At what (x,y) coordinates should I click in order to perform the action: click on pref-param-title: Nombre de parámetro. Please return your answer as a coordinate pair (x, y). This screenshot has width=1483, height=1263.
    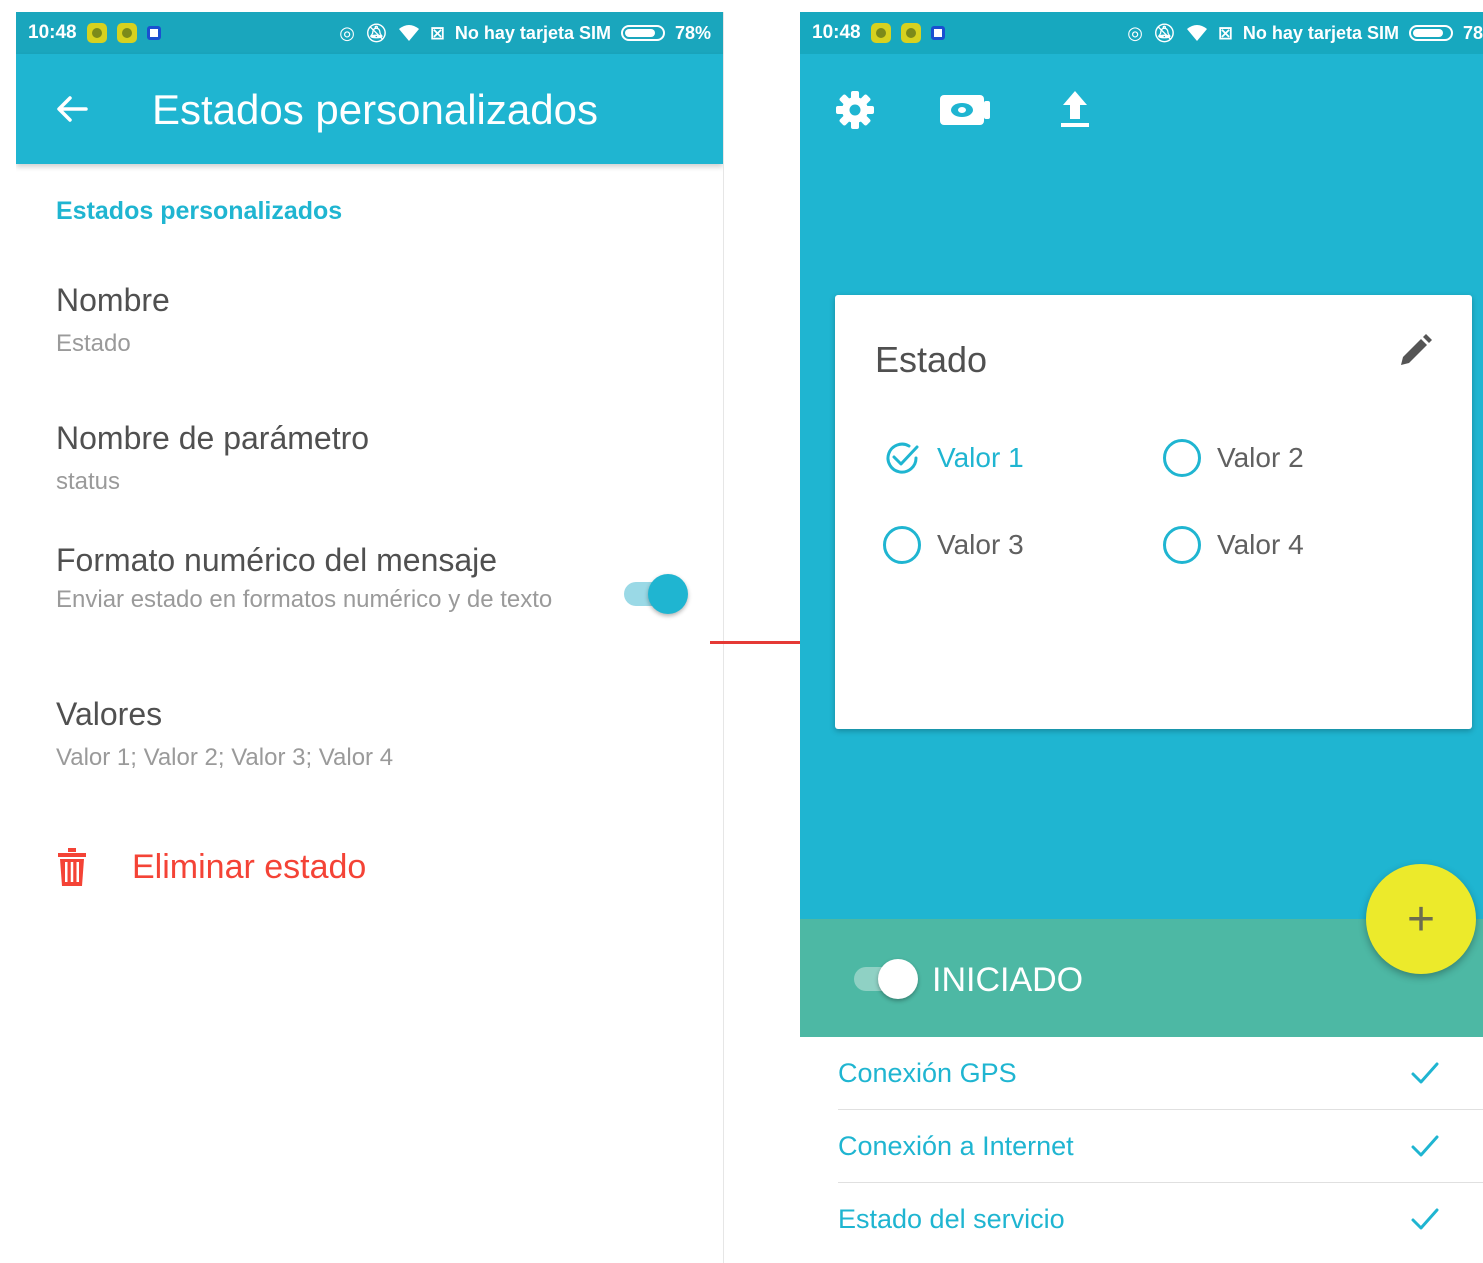
    Looking at the image, I should click on (213, 438).